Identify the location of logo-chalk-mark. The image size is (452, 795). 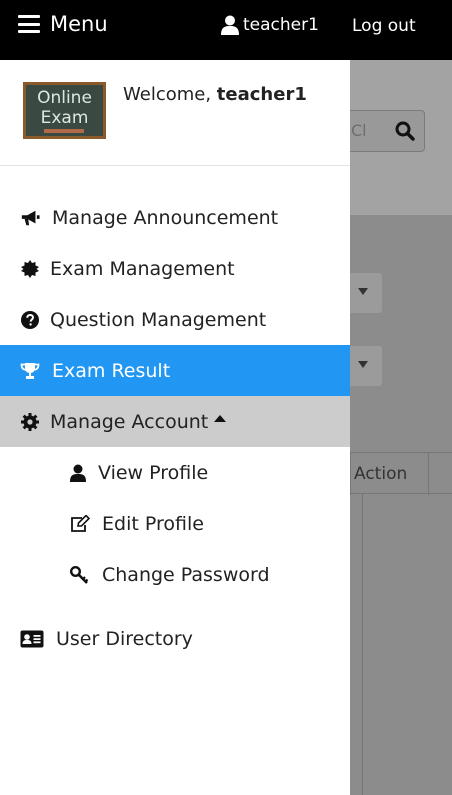
(64, 131).